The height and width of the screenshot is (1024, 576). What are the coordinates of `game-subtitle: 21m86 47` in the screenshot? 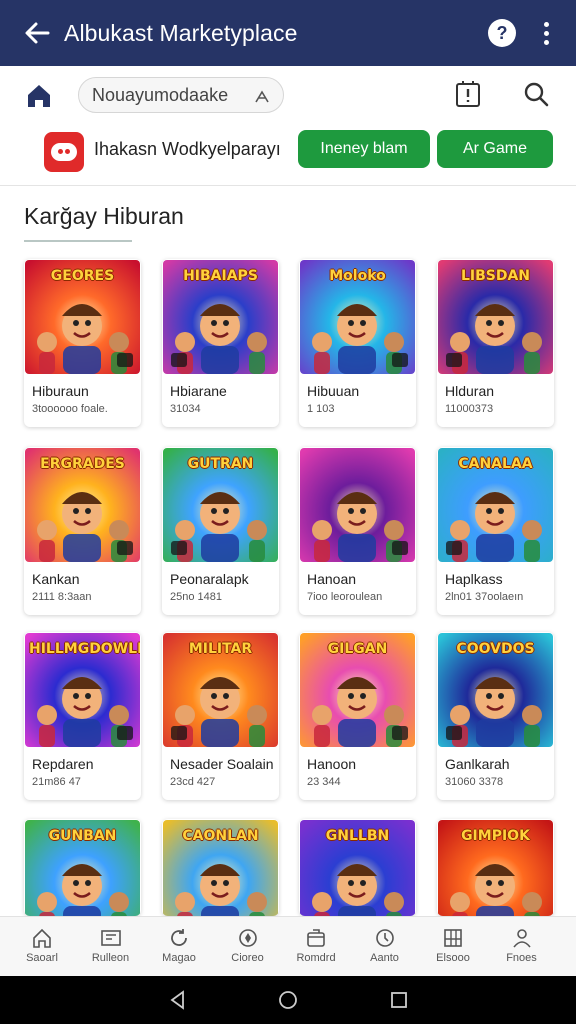 It's located at (56, 782).